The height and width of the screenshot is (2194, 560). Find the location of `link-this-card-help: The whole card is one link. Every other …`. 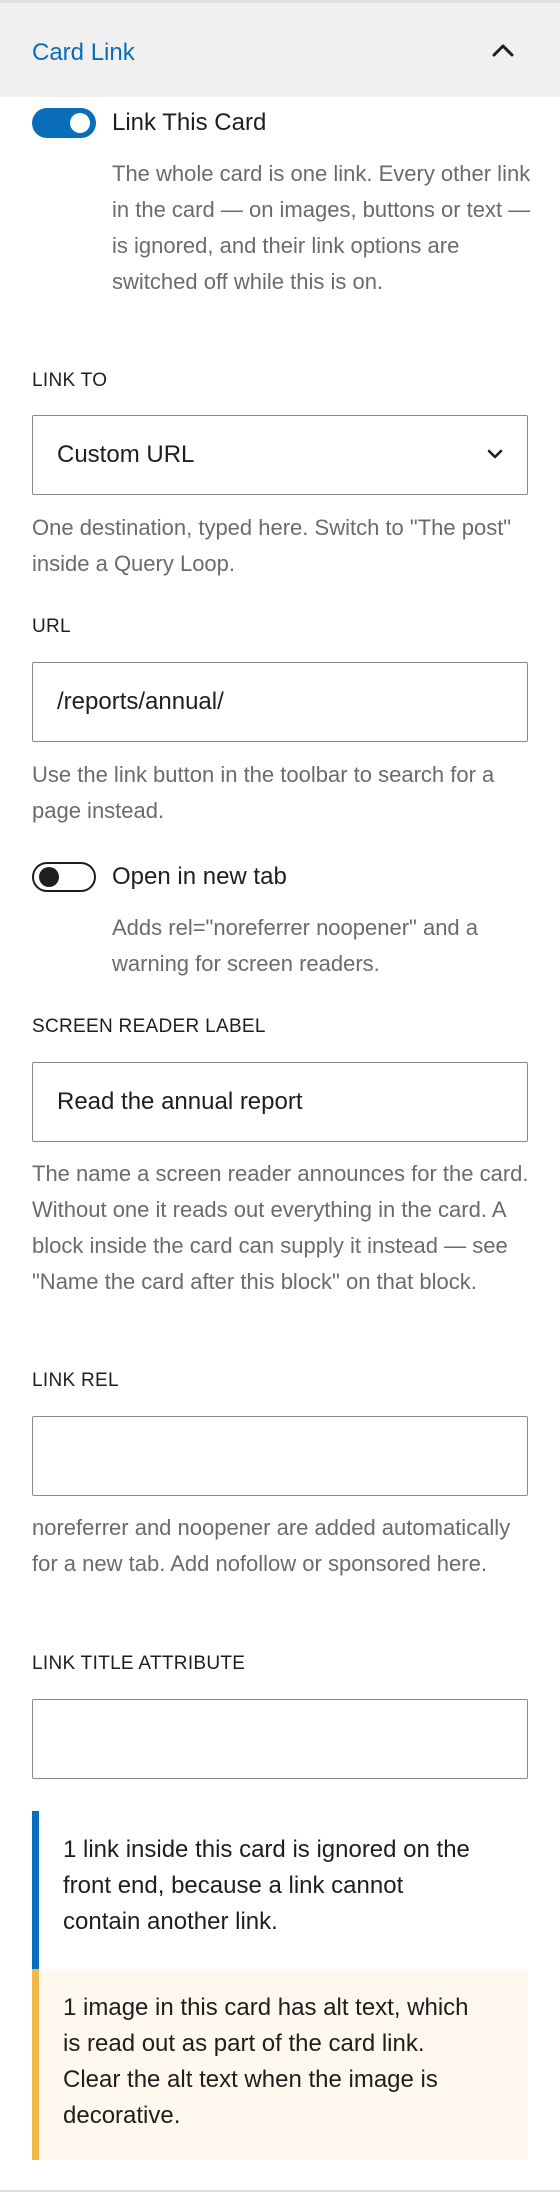

link-this-card-help: The whole card is one link. Every other … is located at coordinates (321, 227).